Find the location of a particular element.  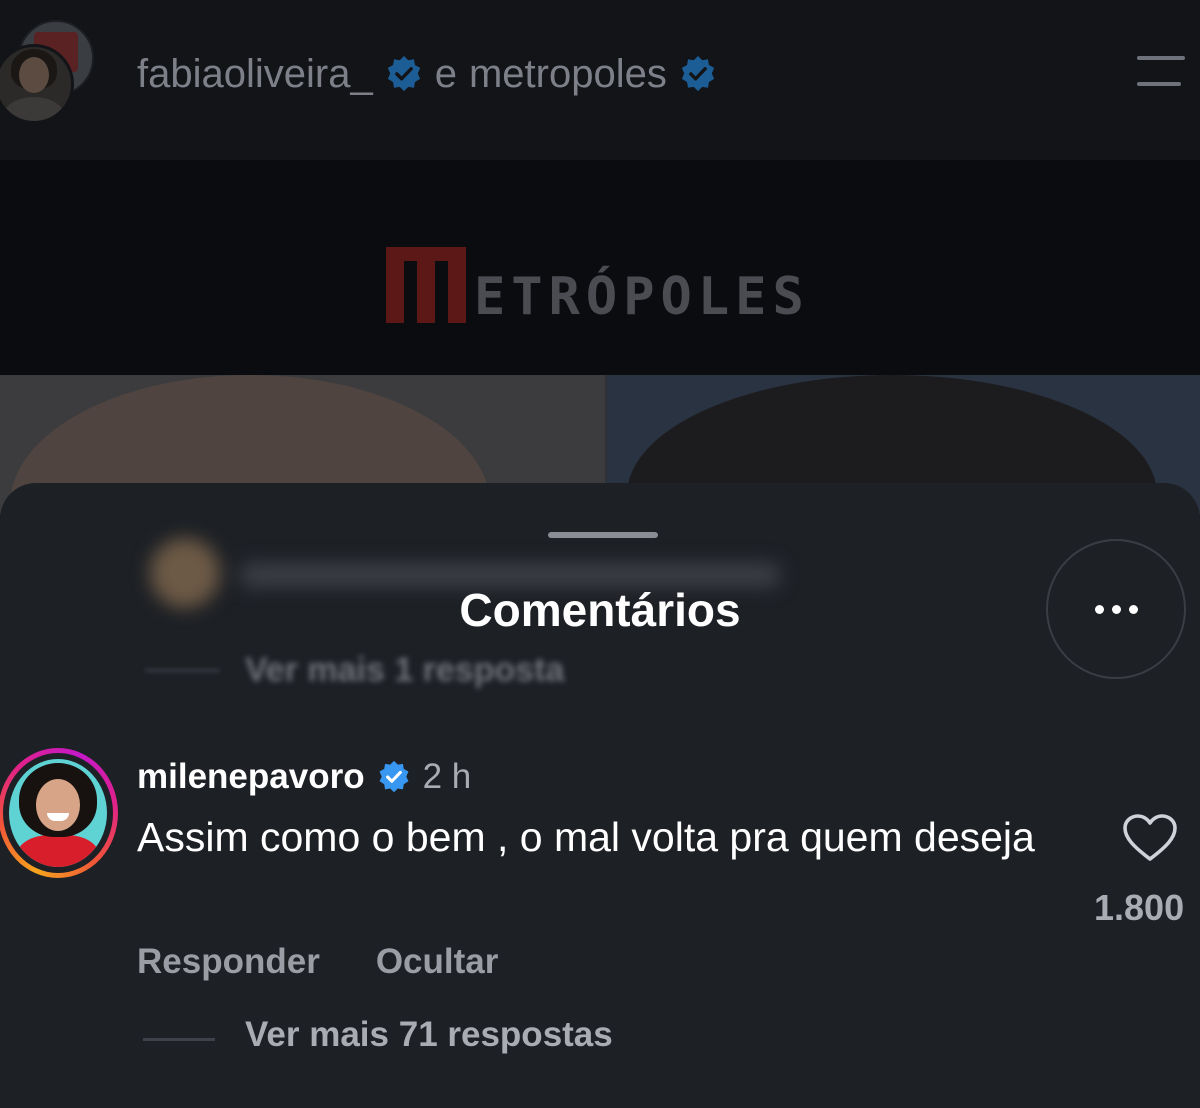

username-fabiaoliveira: fabiaoliveira_ is located at coordinates (255, 74).